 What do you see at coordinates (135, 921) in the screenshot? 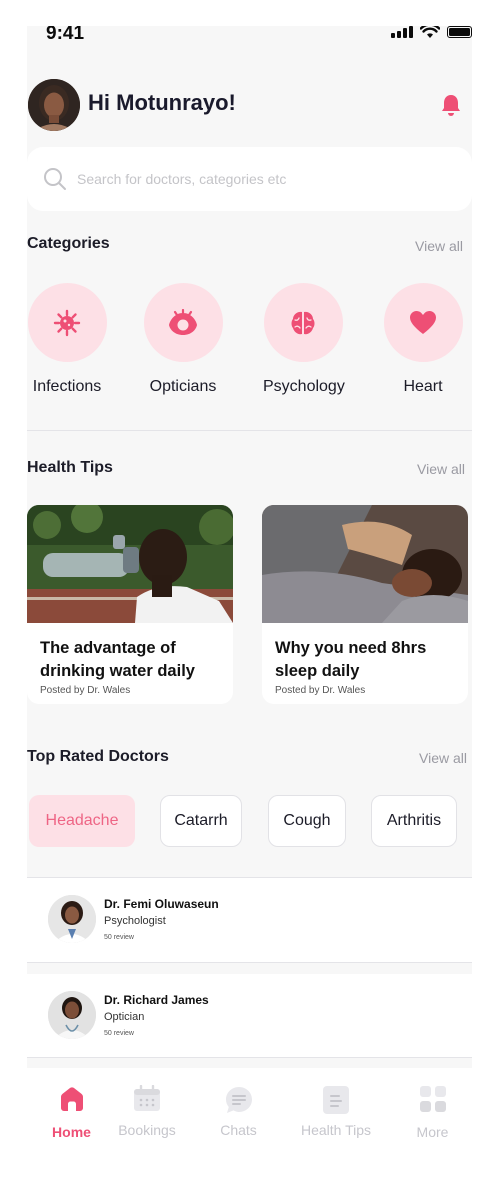
I see `doctor-specialty: Psychologist` at bounding box center [135, 921].